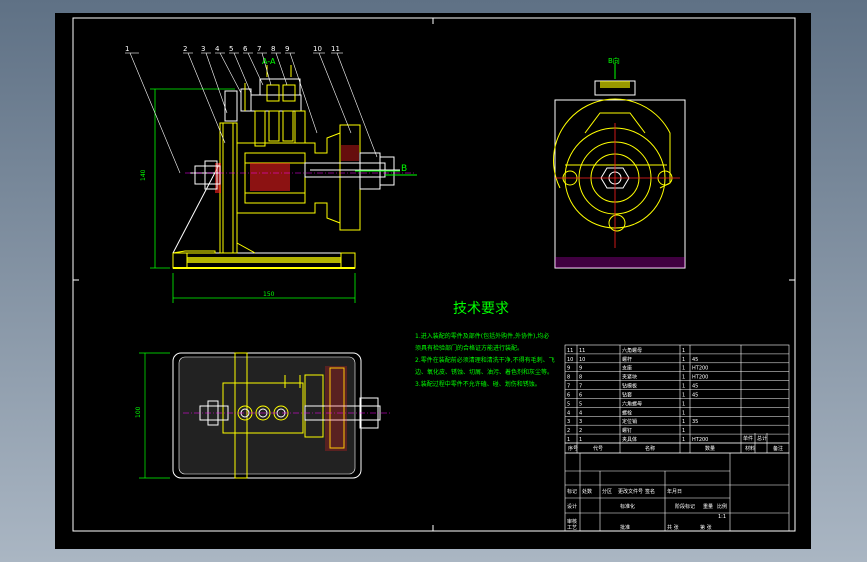 The image size is (867, 562). Describe the element at coordinates (748, 438) in the screenshot. I see `bom-h-weight: 单件` at that location.